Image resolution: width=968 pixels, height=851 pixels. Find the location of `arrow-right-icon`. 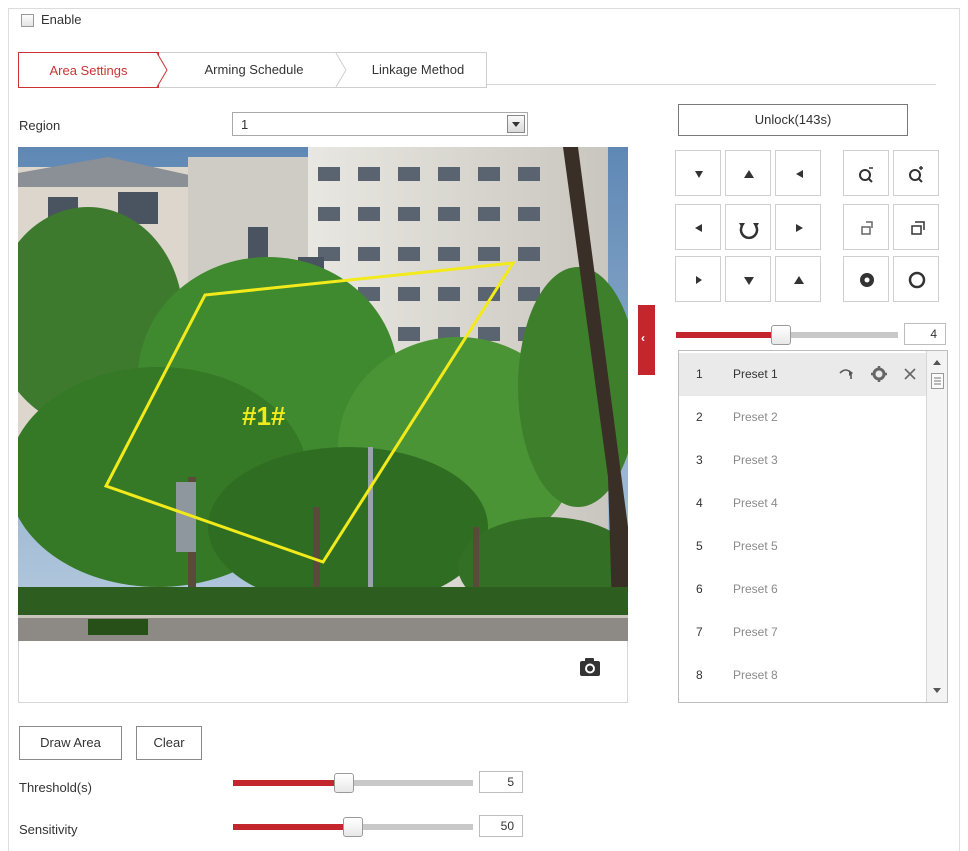

arrow-right-icon is located at coordinates (799, 228).